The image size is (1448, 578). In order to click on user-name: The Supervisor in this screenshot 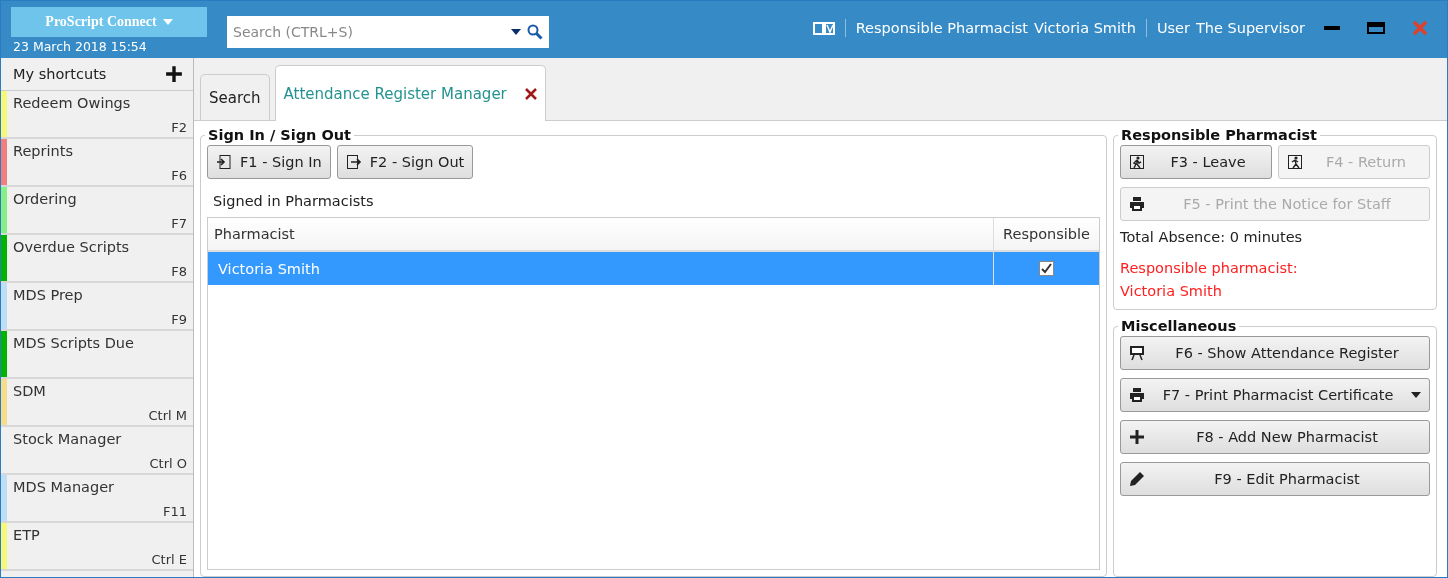, I will do `click(1250, 28)`.